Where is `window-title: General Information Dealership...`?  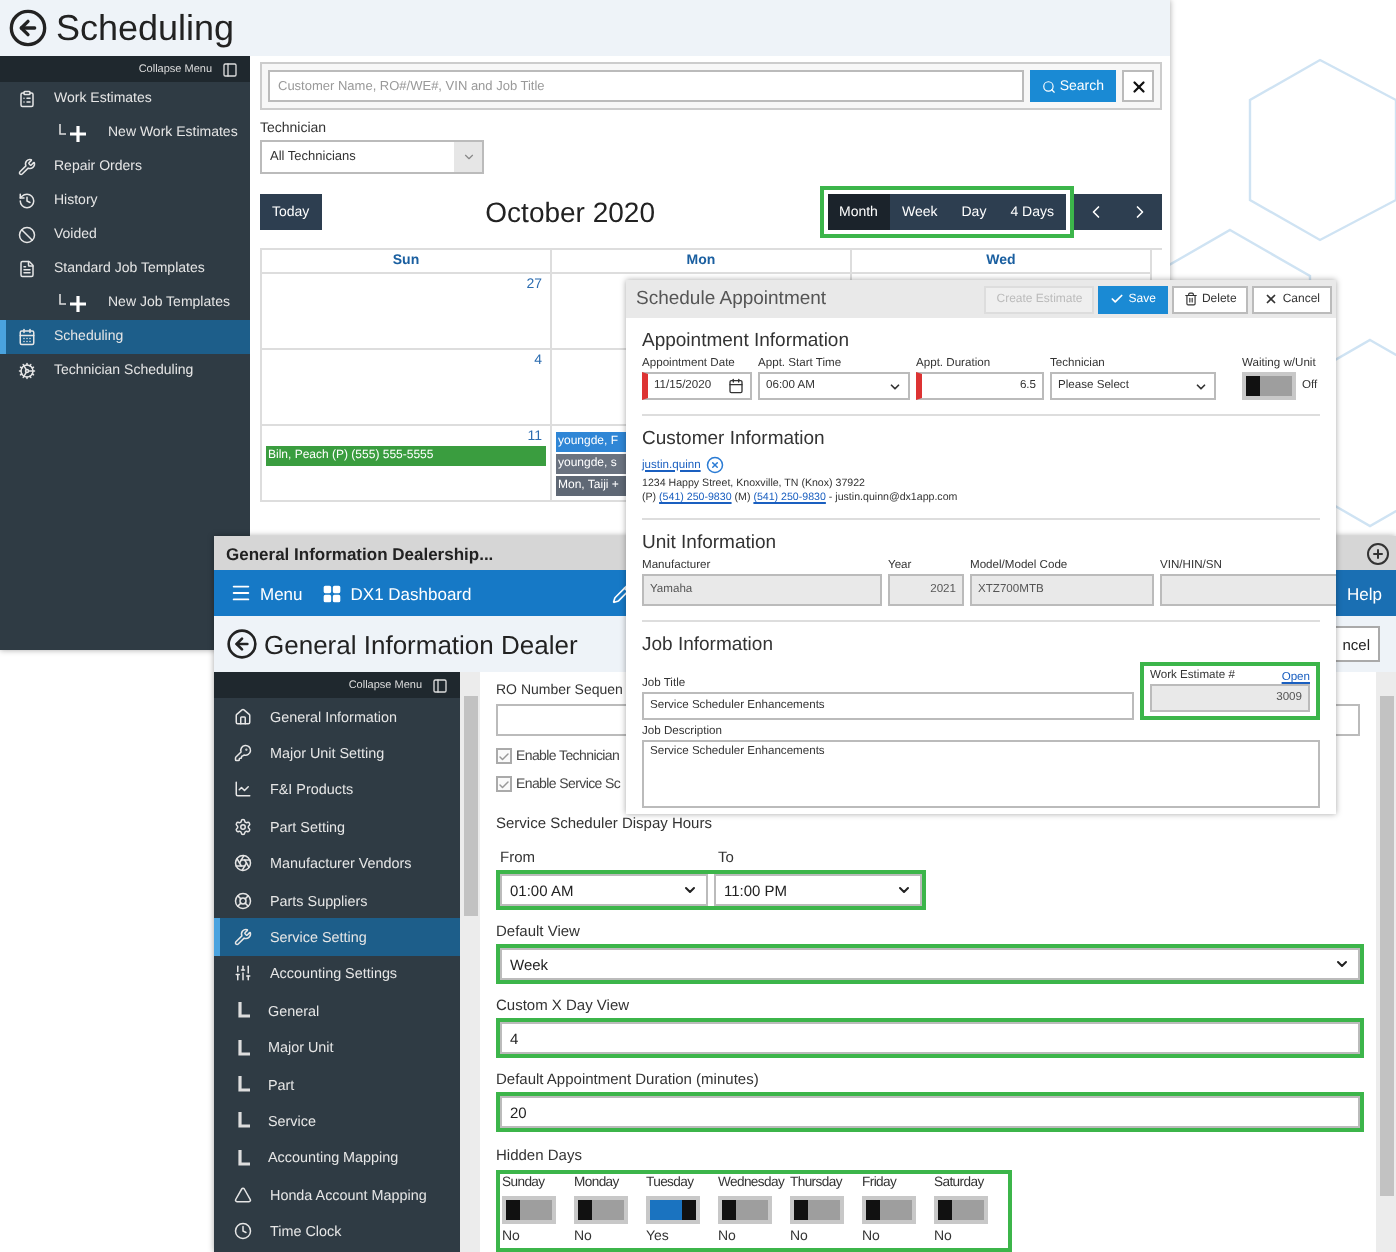 window-title: General Information Dealership... is located at coordinates (360, 553).